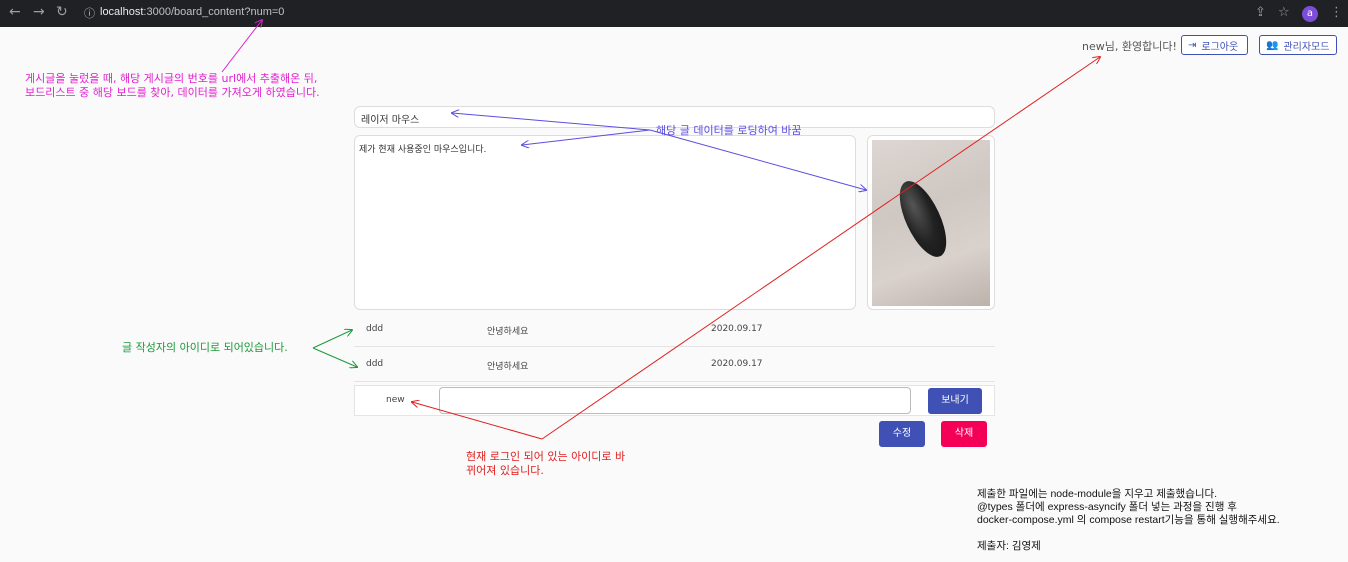 Image resolution: width=1348 pixels, height=562 pixels. What do you see at coordinates (241, 46) in the screenshot?
I see `magenta-arrow` at bounding box center [241, 46].